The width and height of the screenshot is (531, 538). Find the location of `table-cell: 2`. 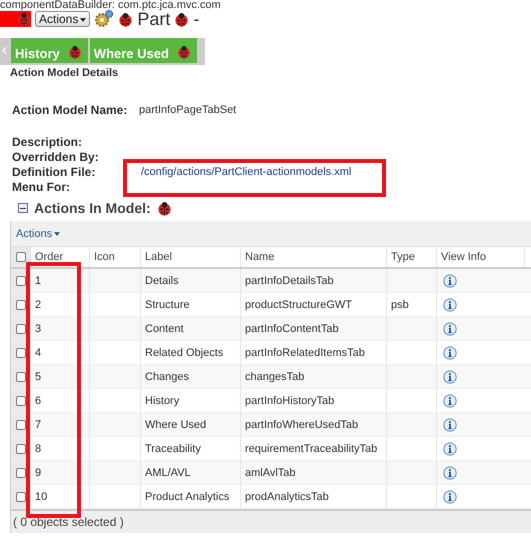

table-cell: 2 is located at coordinates (38, 304).